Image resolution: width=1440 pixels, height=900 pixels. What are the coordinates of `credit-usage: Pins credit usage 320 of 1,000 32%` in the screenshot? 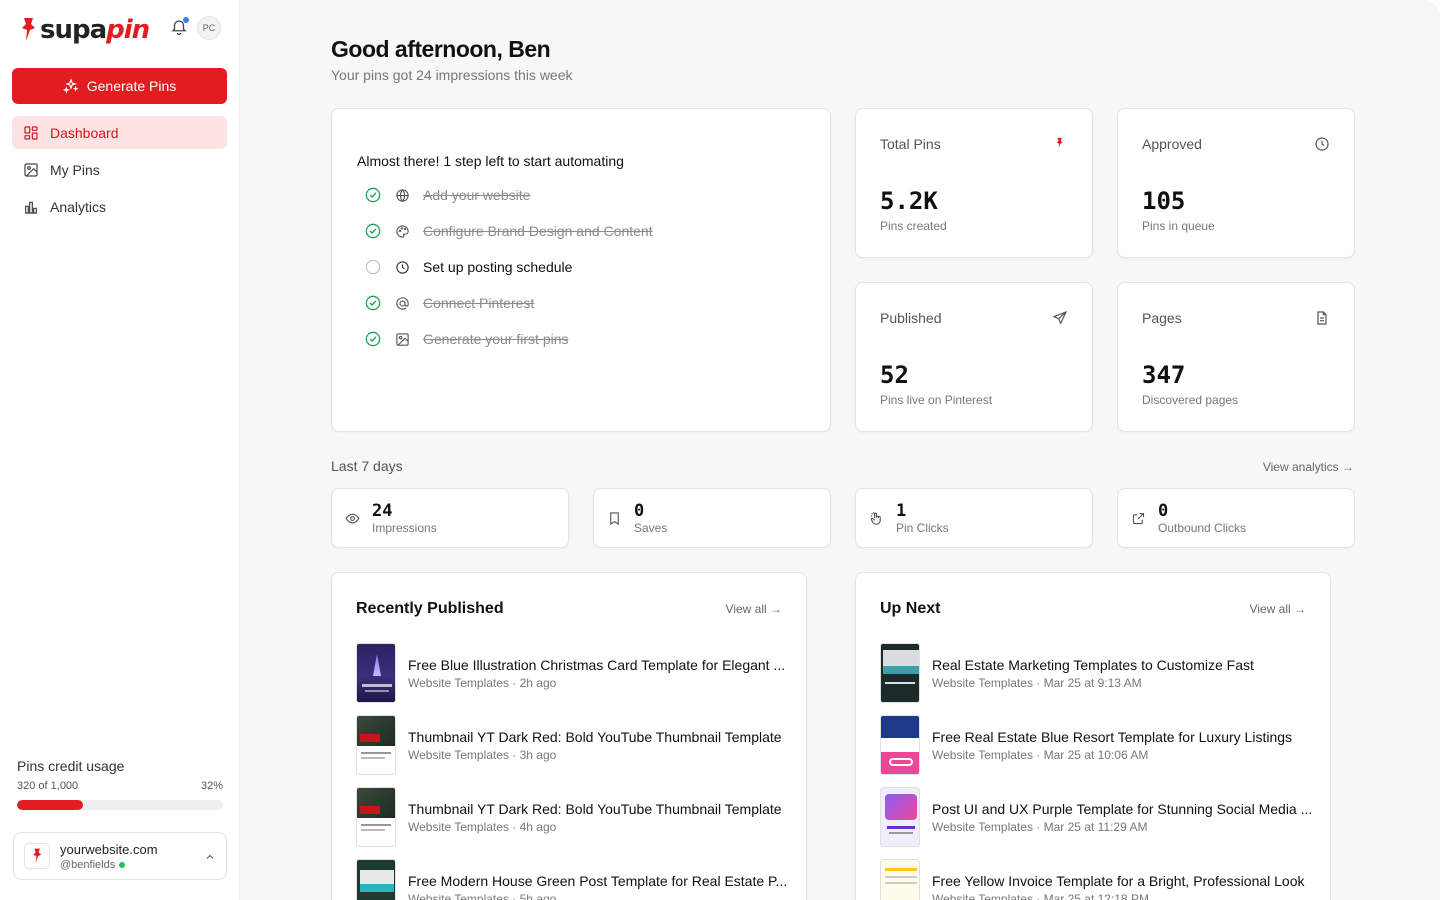 It's located at (120, 784).